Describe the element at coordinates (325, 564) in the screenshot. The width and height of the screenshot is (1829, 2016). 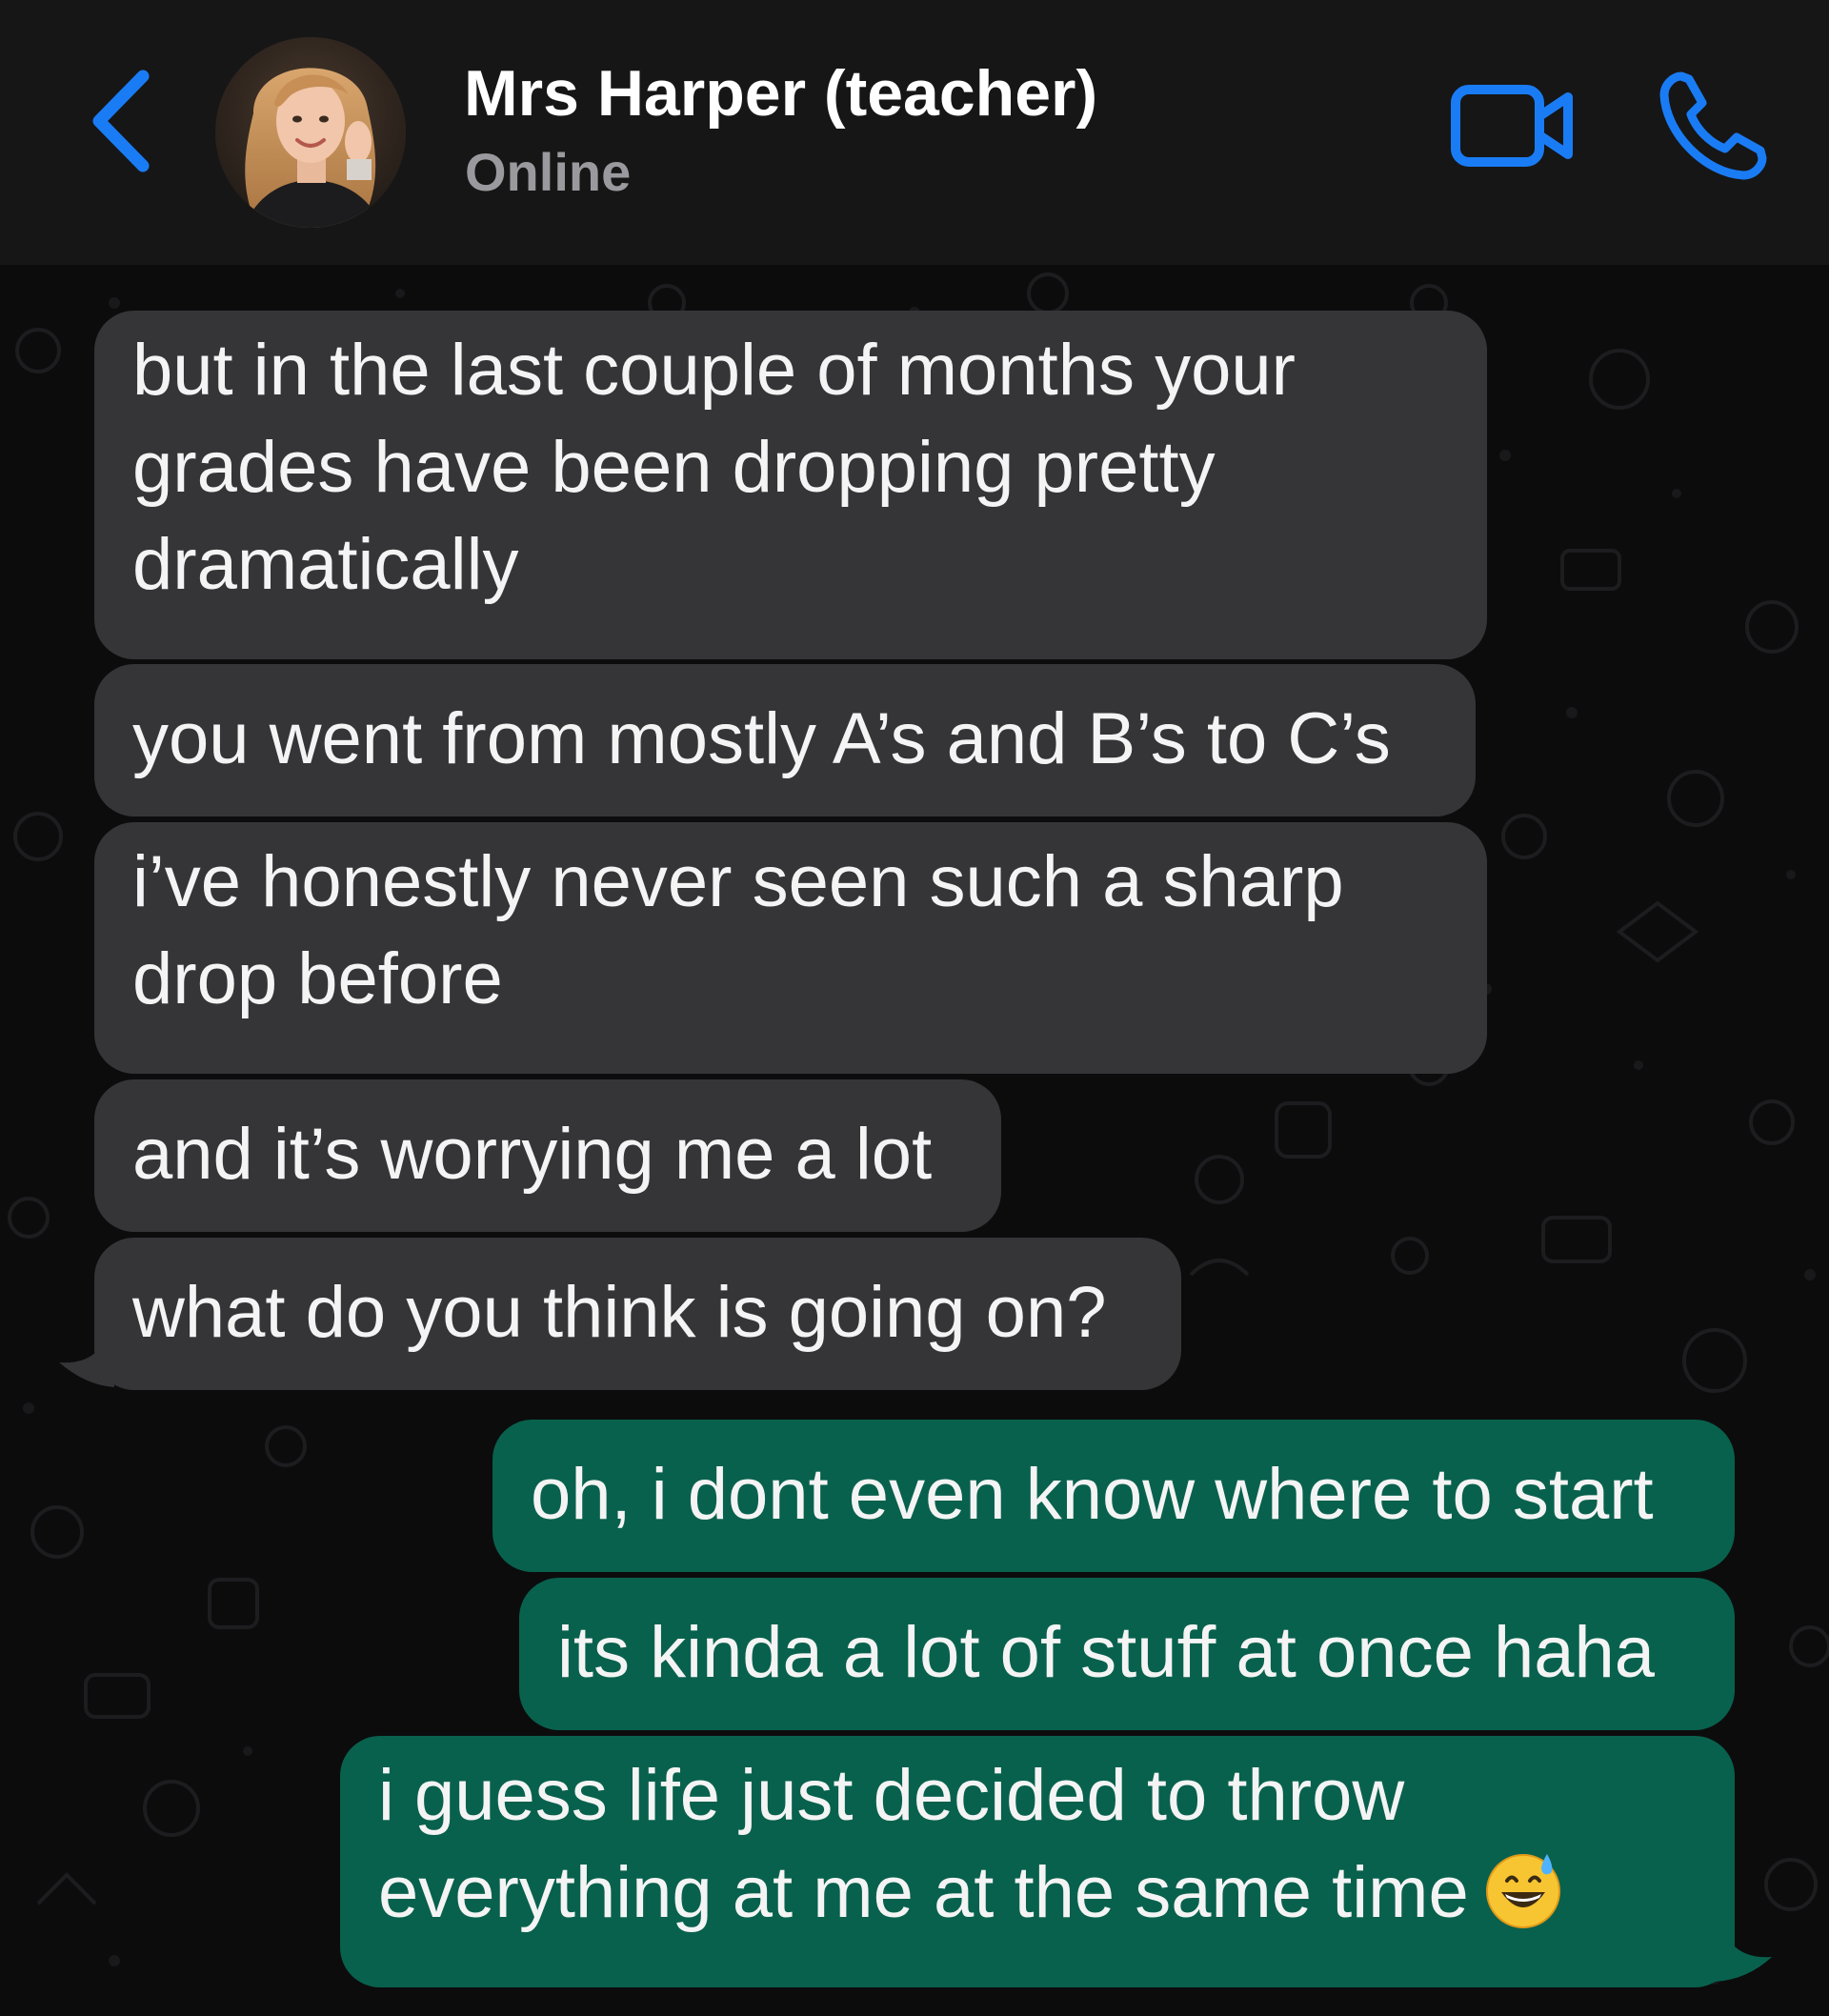
I see `message-text-line: dramatically` at that location.